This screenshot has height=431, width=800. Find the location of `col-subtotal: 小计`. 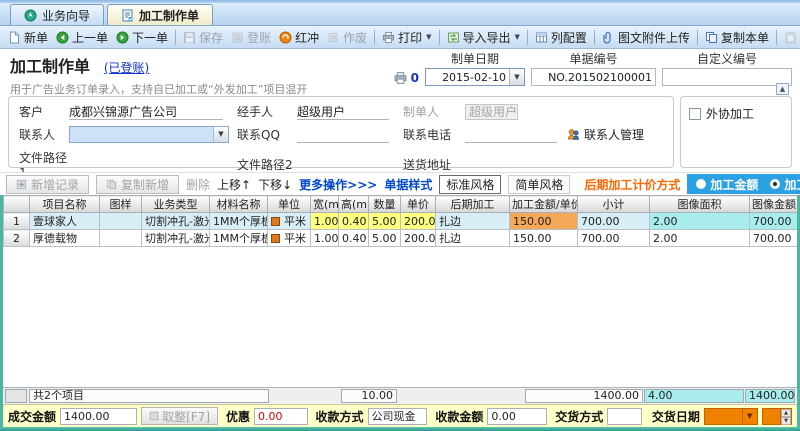

col-subtotal: 小计 is located at coordinates (613, 204).